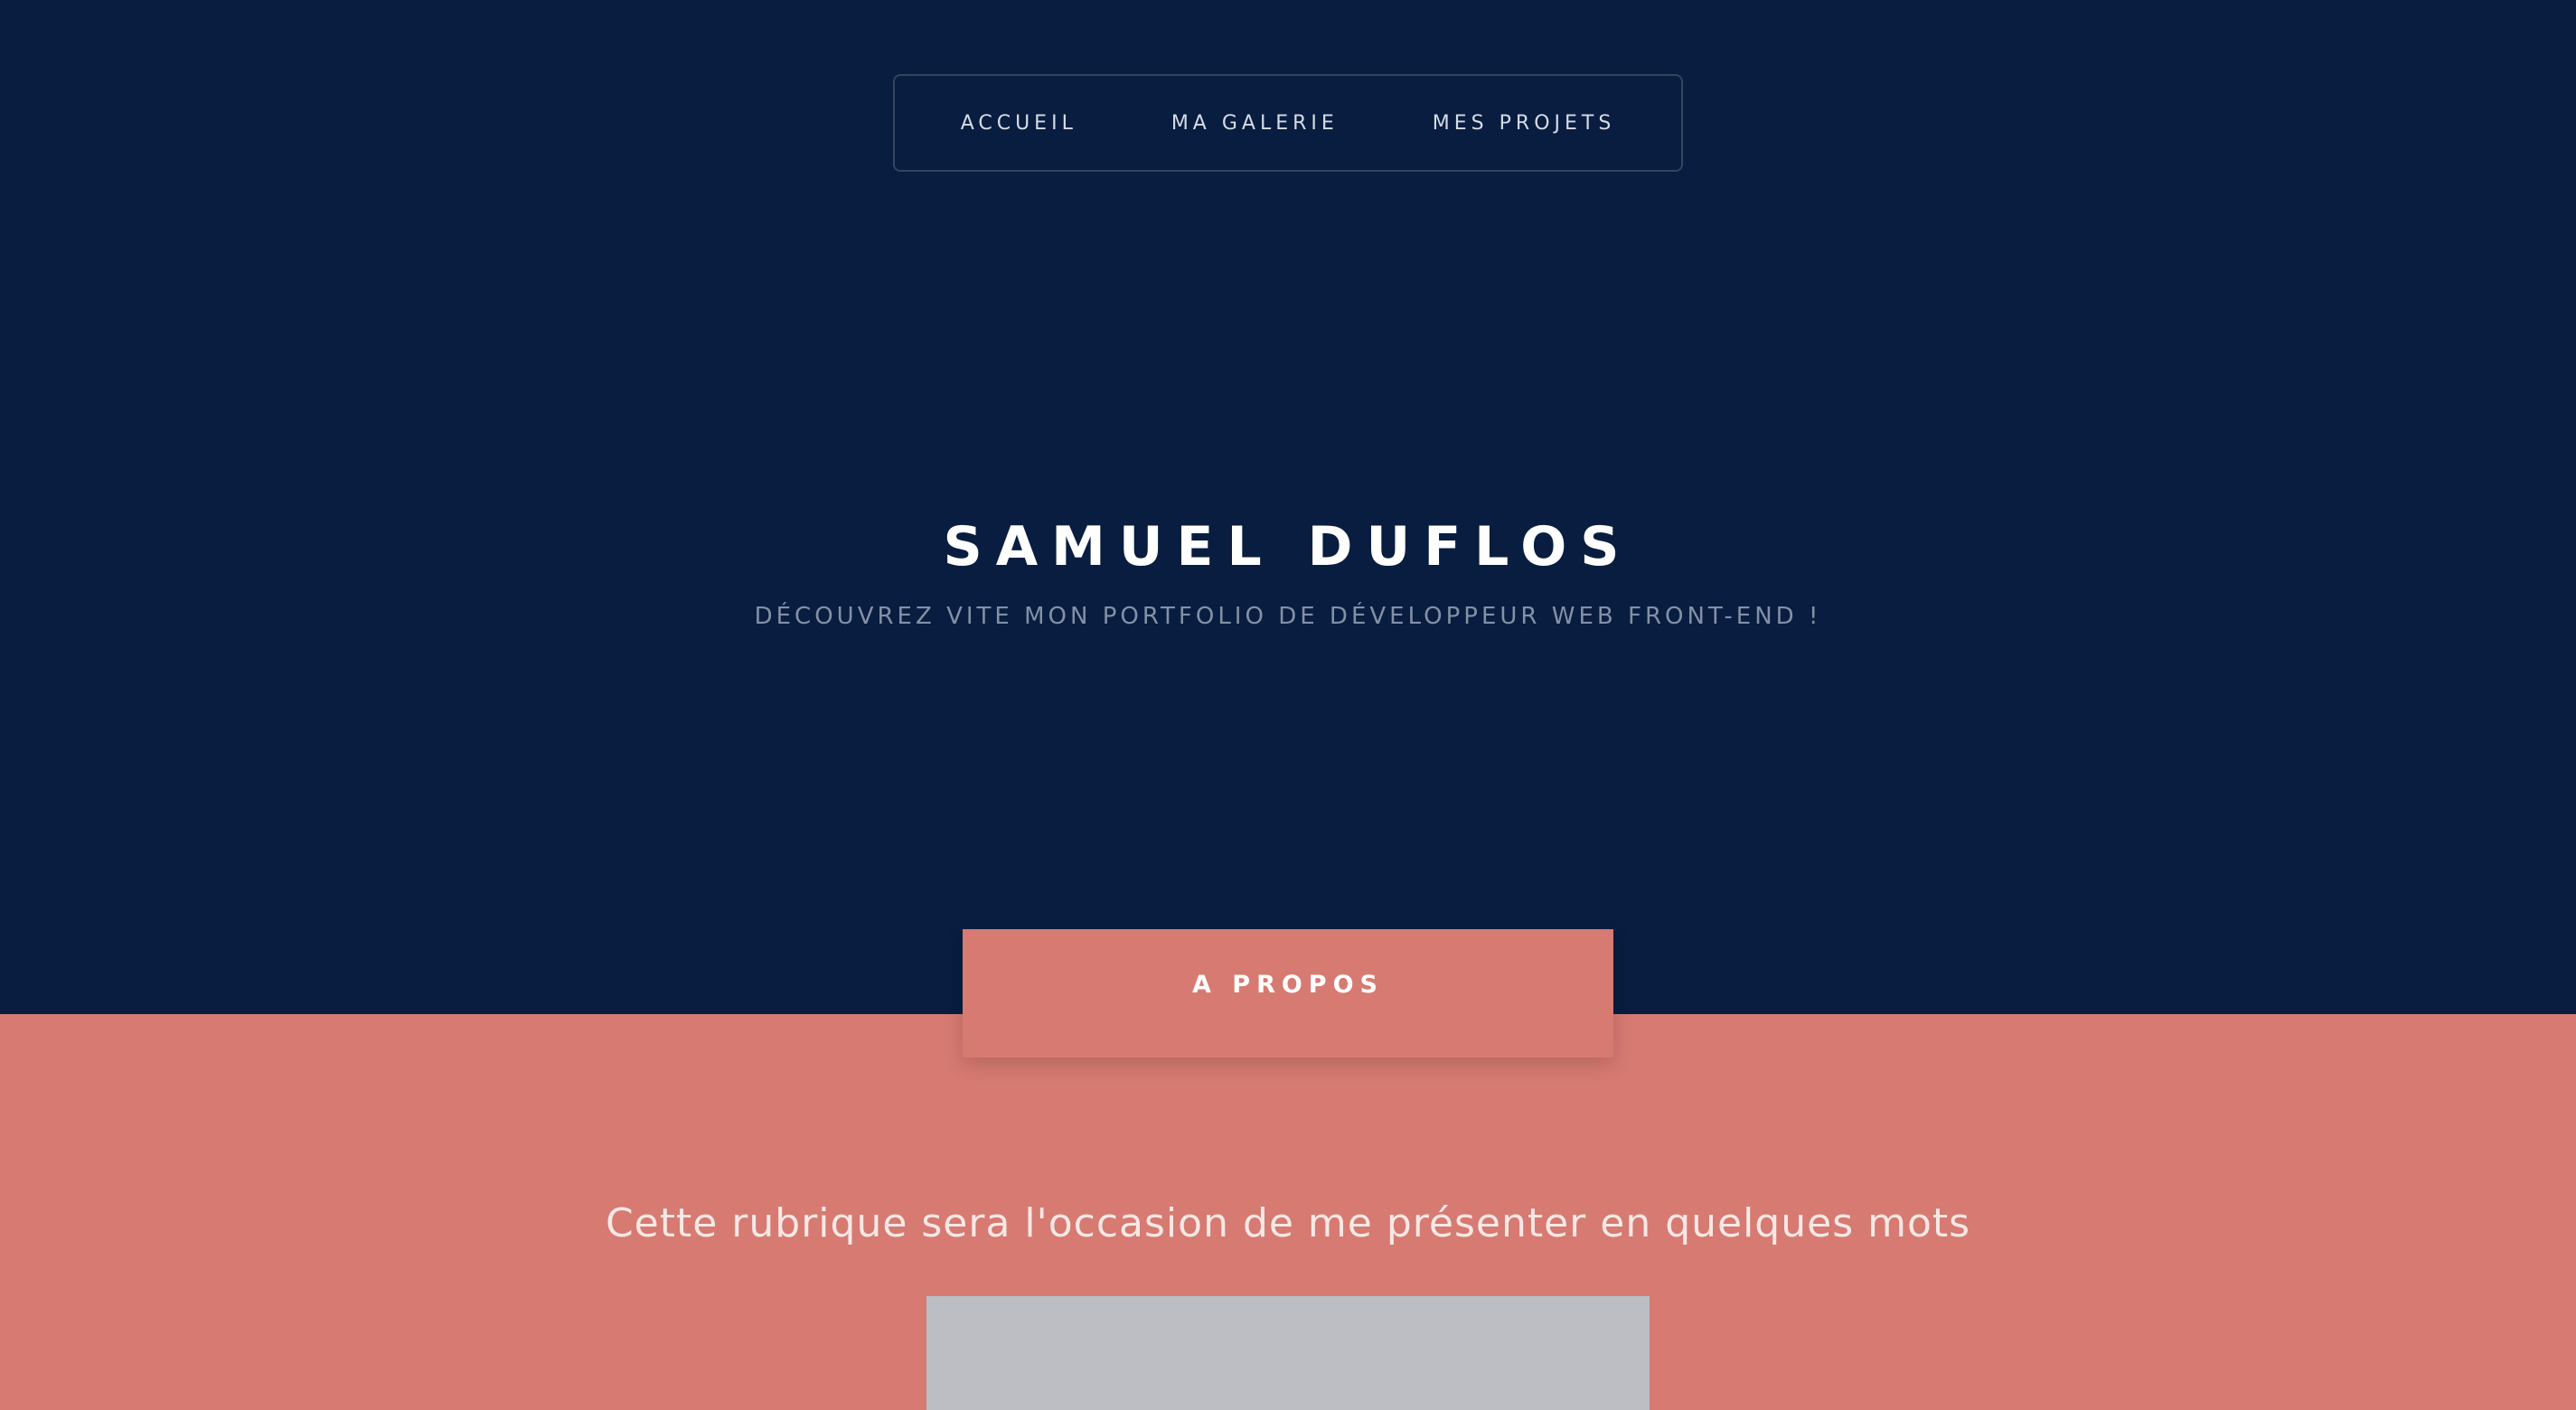 This screenshot has height=1410, width=2576. I want to click on about-tab: A PROPOS, so click(1288, 994).